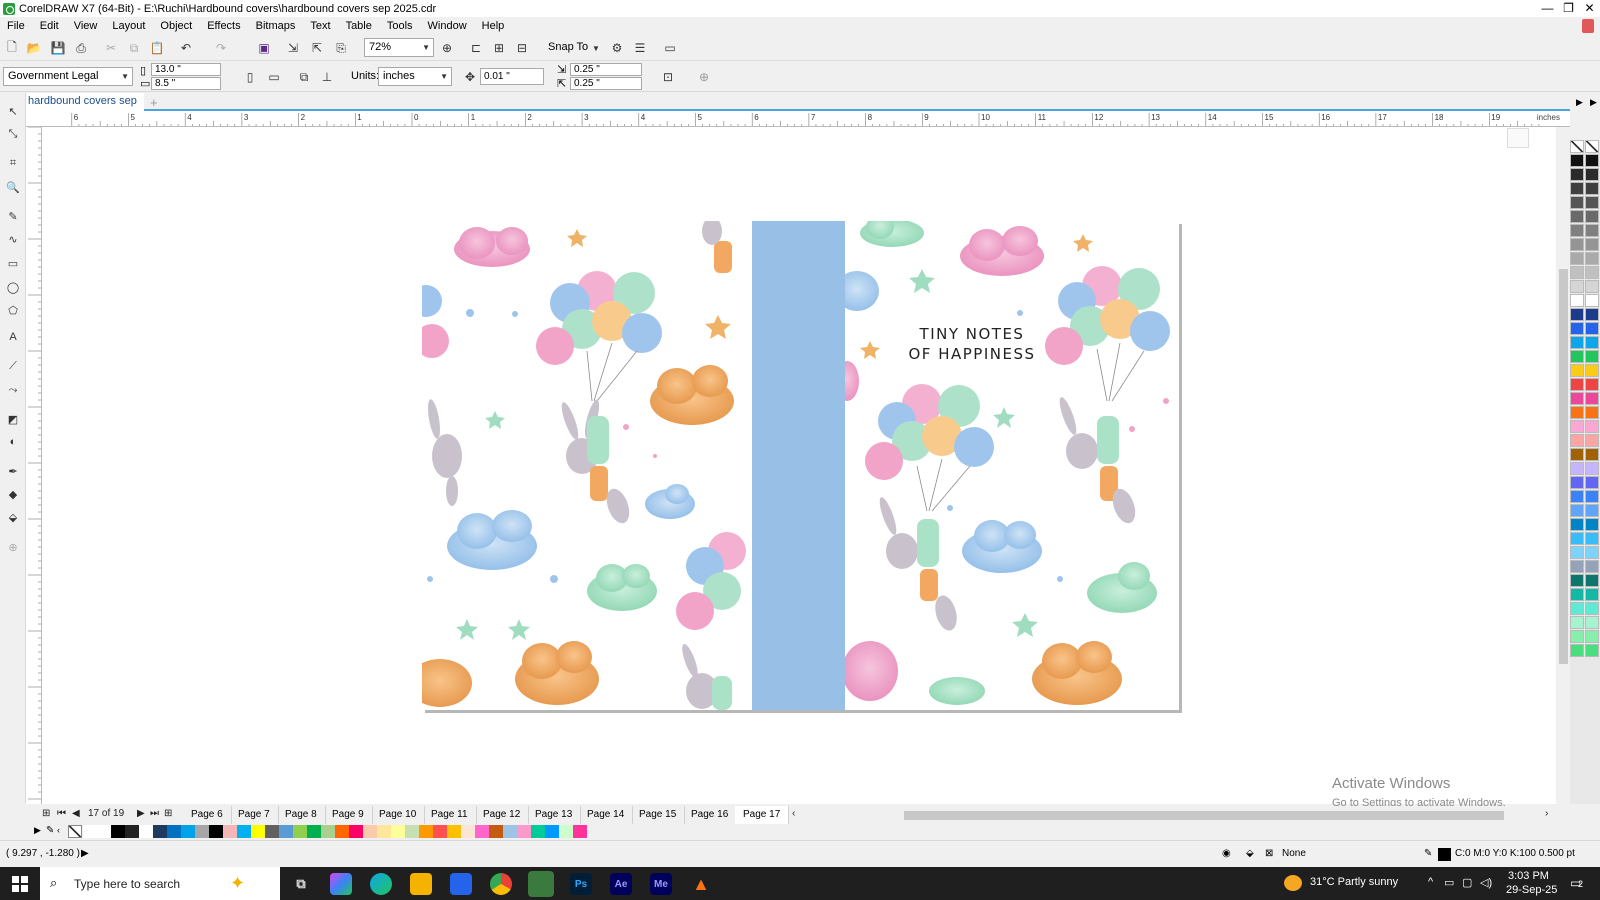 Image resolution: width=1600 pixels, height=900 pixels. Describe the element at coordinates (111, 48) in the screenshot. I see `cut-icon: ✂` at that location.